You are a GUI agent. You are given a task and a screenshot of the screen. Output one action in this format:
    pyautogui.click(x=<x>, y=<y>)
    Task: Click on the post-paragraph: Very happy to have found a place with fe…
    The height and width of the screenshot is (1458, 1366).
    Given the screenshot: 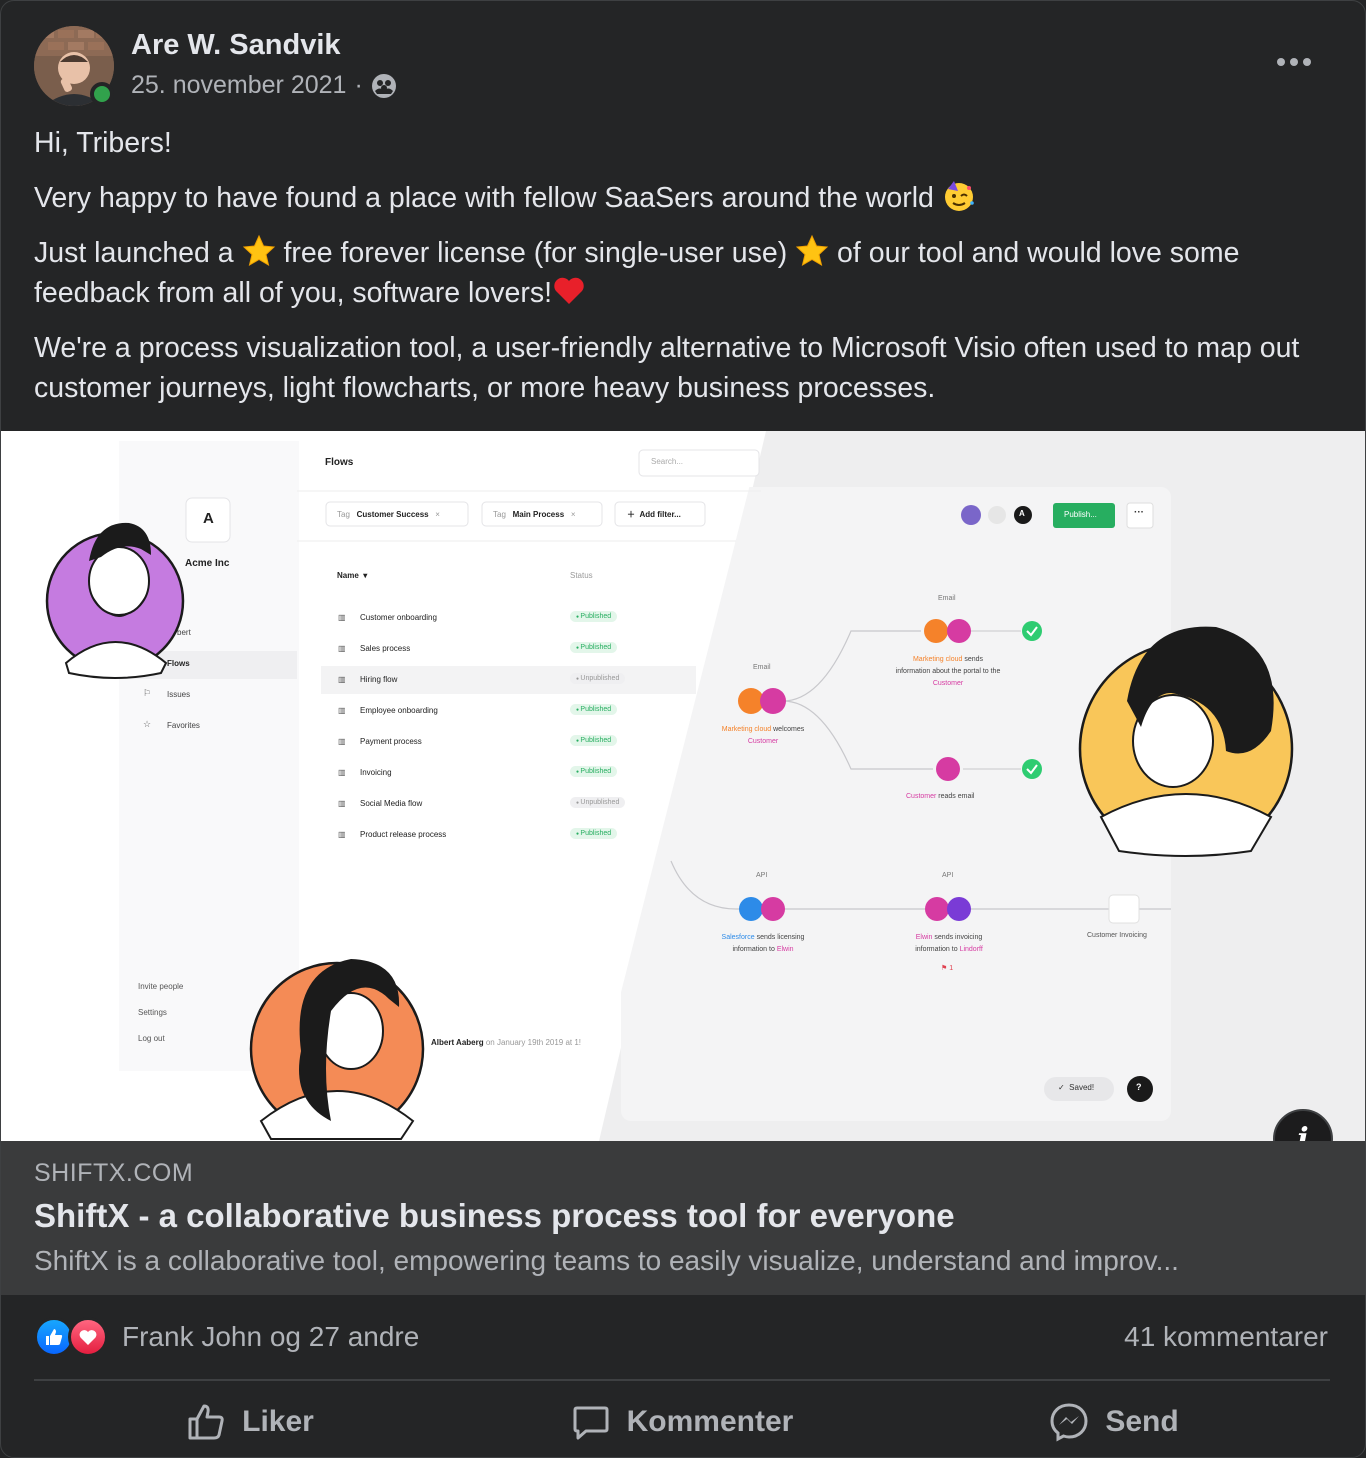 What is the action you would take?
    pyautogui.click(x=684, y=198)
    